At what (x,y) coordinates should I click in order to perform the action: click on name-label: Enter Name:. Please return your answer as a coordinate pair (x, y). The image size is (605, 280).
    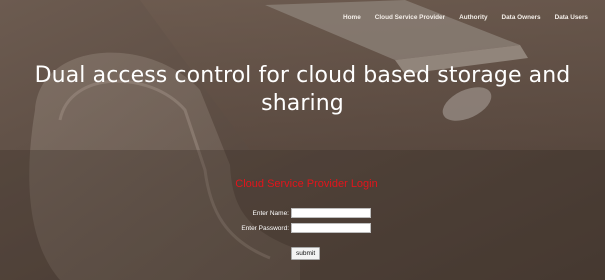
    Looking at the image, I should click on (271, 213).